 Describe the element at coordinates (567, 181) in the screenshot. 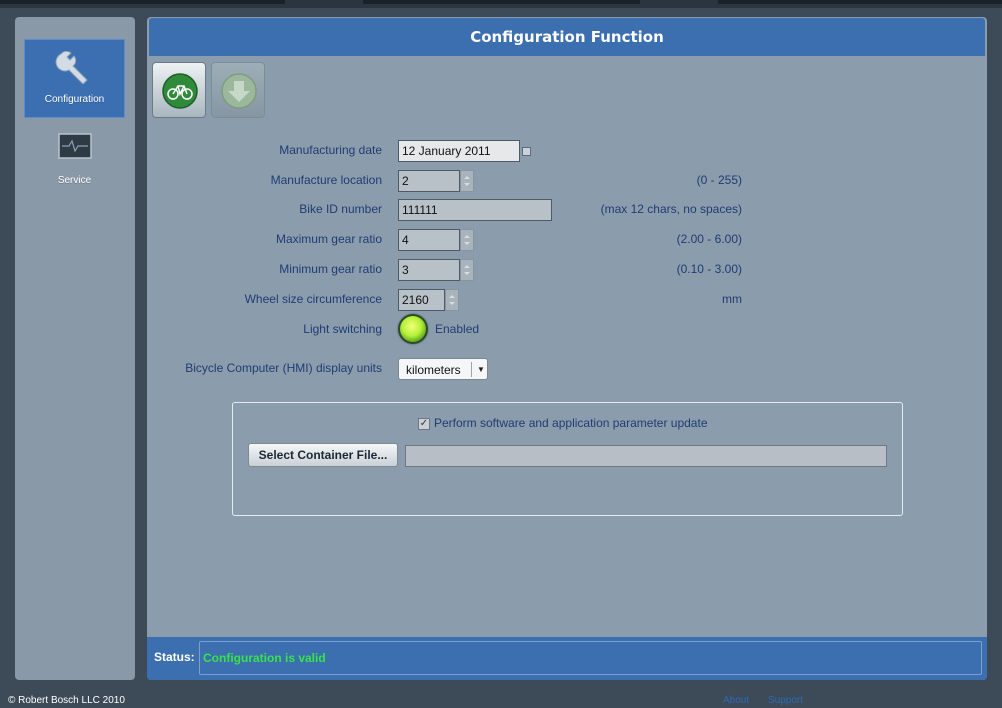

I see `manufacture-location-row: Manufacture location 2 (0 - 255)` at that location.